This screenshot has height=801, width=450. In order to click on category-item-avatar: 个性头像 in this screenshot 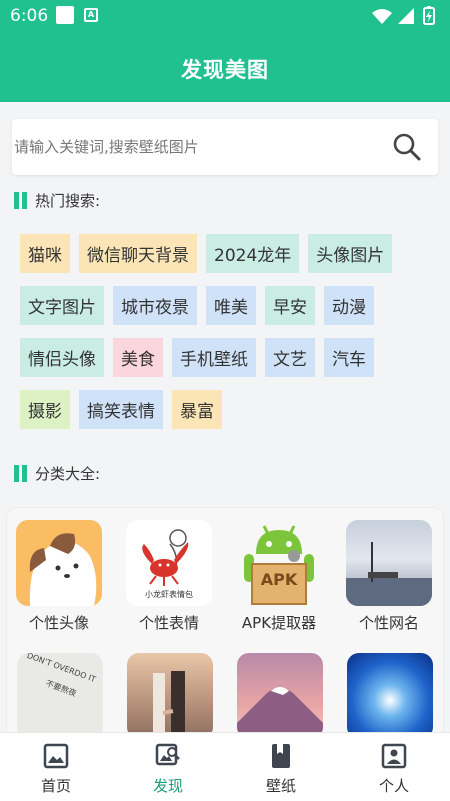, I will do `click(59, 576)`.